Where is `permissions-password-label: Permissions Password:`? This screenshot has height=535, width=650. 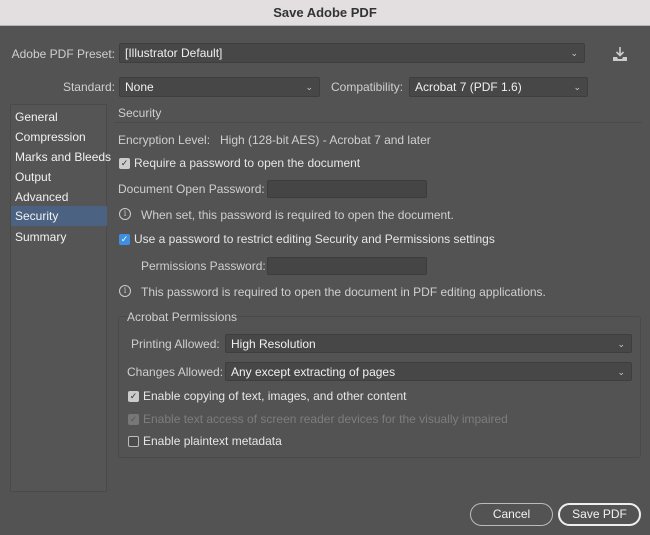 permissions-password-label: Permissions Password: is located at coordinates (203, 266).